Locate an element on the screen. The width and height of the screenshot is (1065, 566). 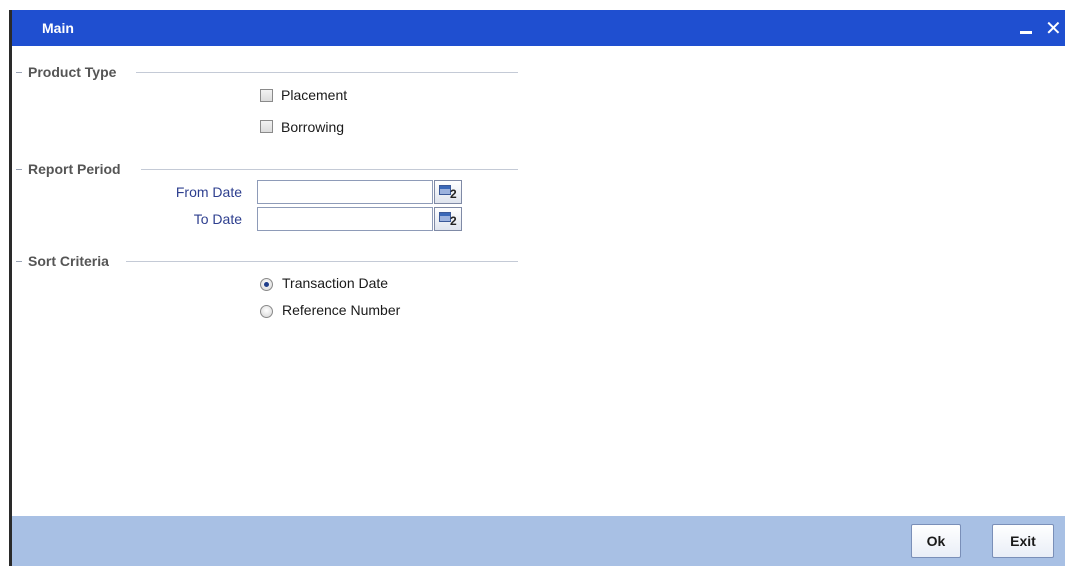
to-date-label: To Date is located at coordinates (217, 219).